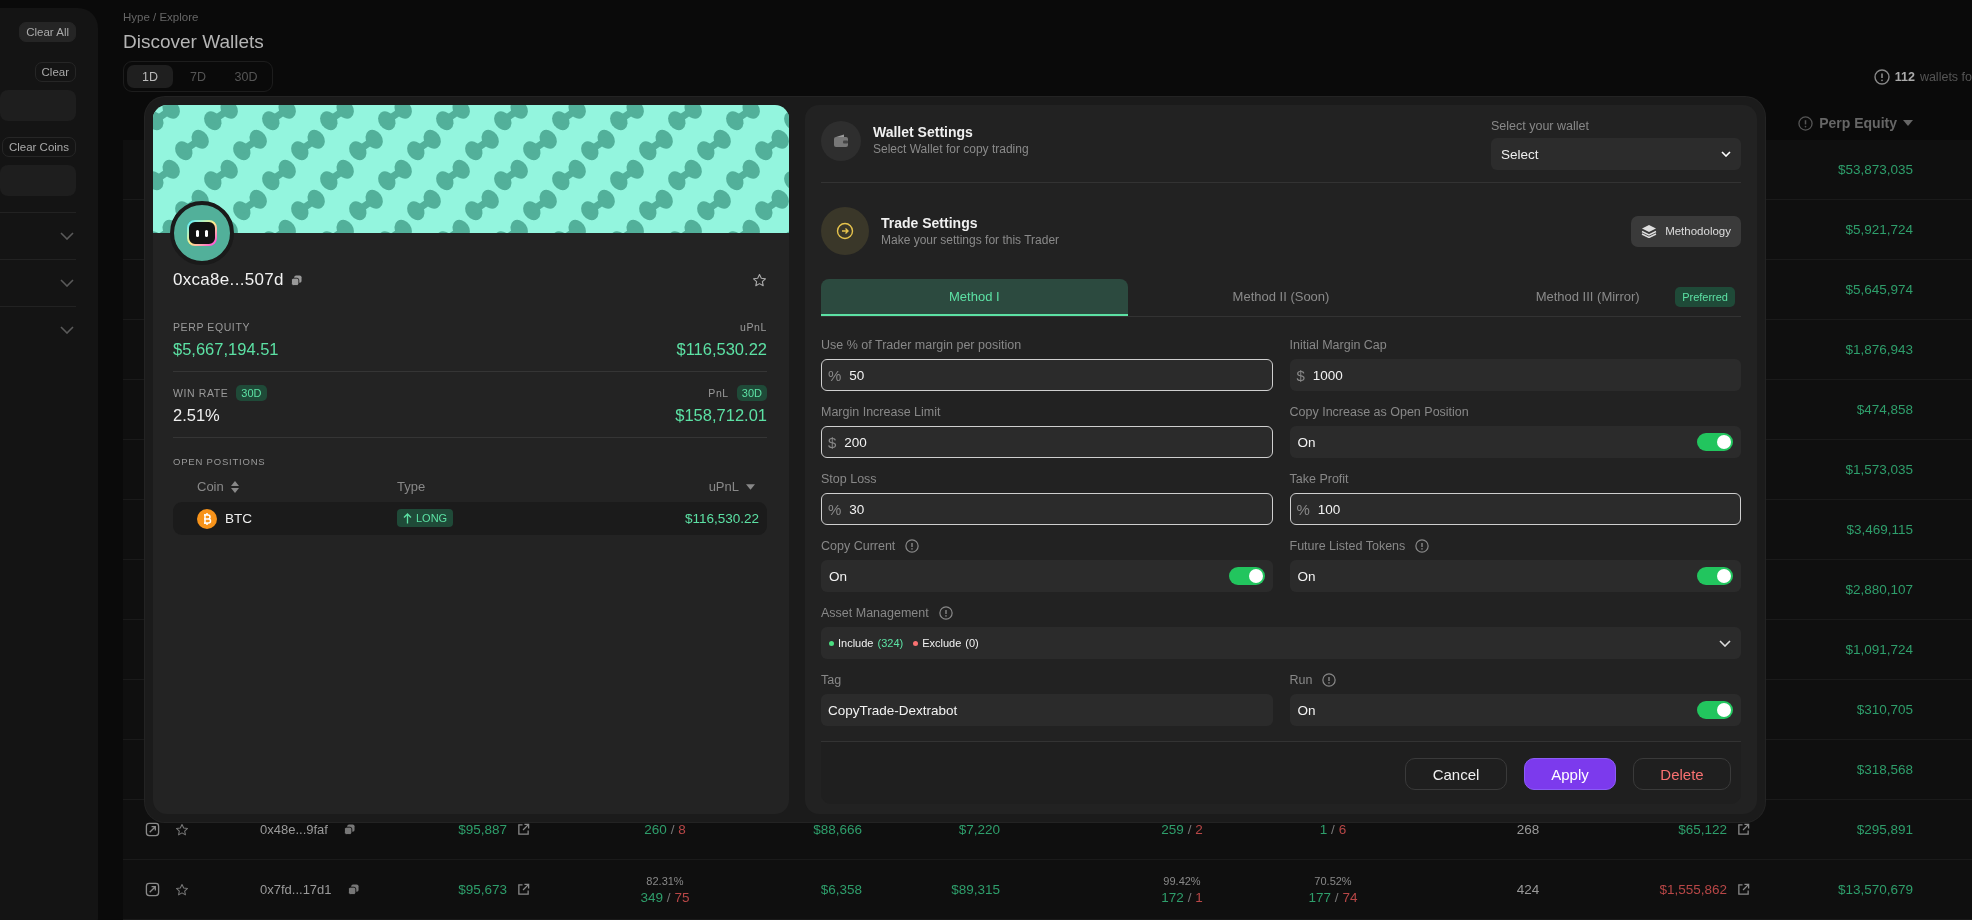  I want to click on field-label: Use % of Trader margin per position, so click(921, 345).